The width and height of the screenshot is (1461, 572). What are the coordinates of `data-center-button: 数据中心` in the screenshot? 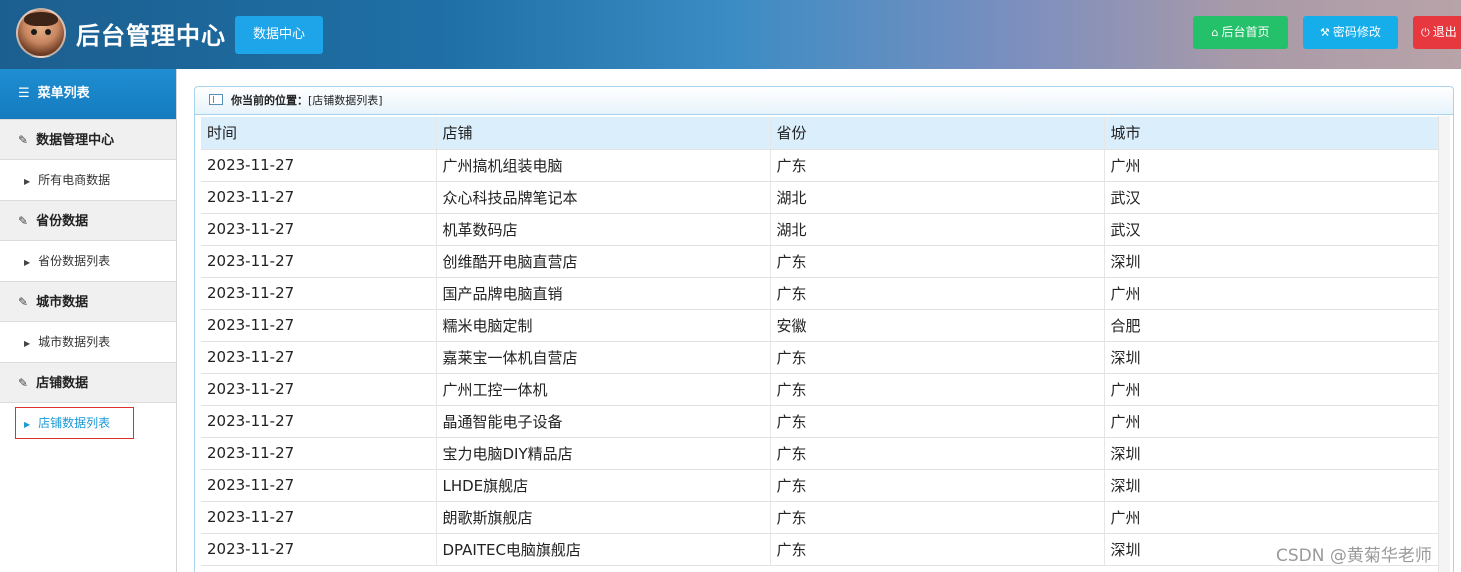 It's located at (279, 35).